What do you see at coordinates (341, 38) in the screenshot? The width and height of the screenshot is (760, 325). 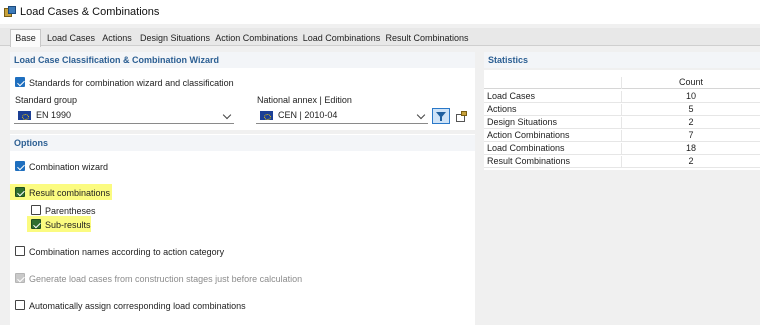 I see `tab-load-combinations: Load Combinations` at bounding box center [341, 38].